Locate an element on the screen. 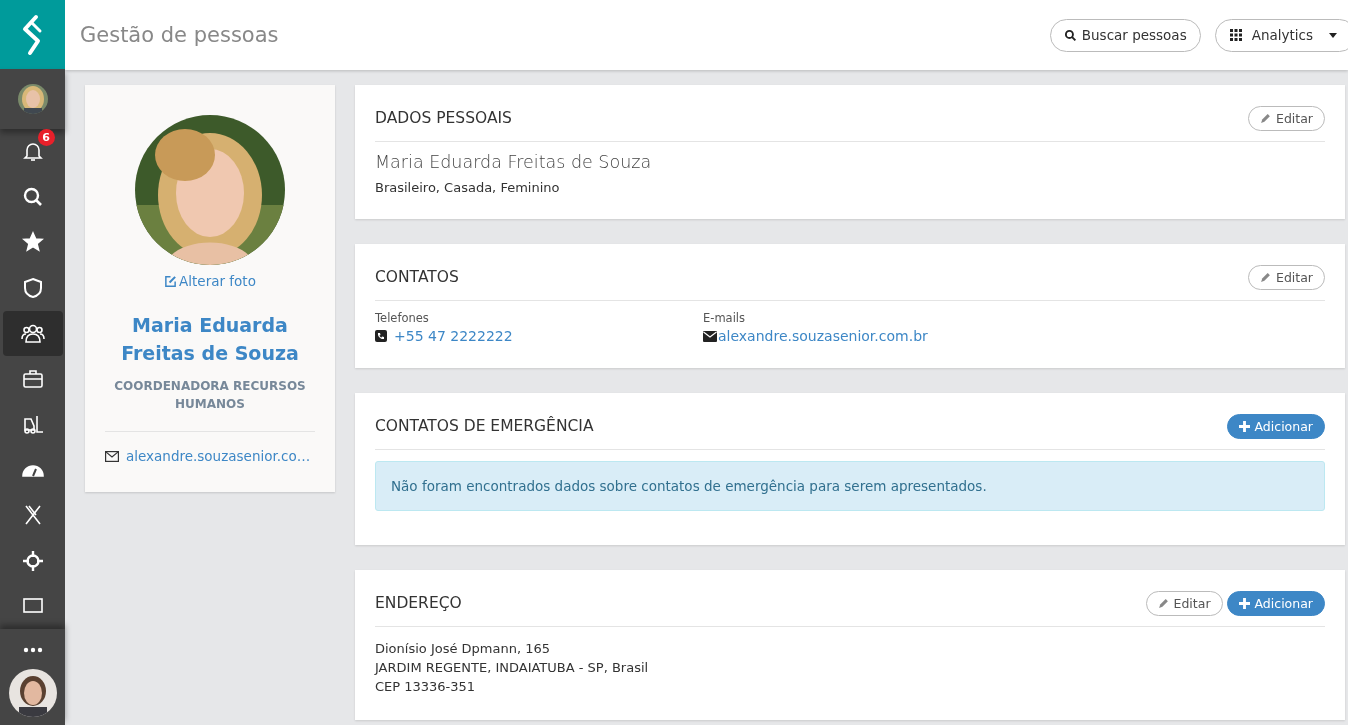  email-link: alexandre.souzasenior.com.br is located at coordinates (823, 336).